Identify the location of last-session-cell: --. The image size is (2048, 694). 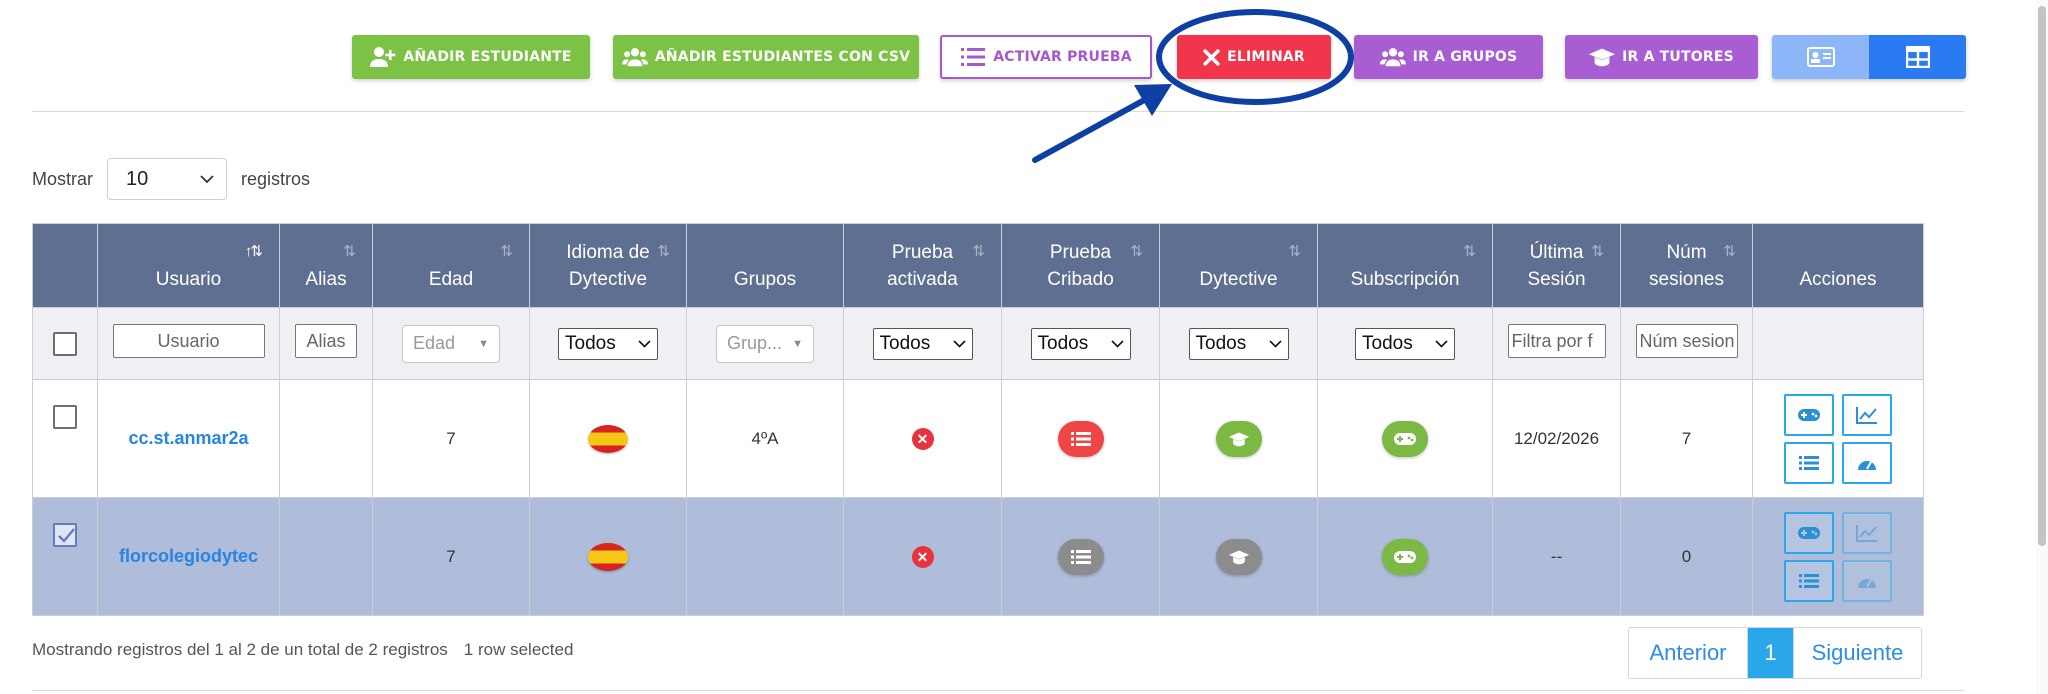
(1556, 556).